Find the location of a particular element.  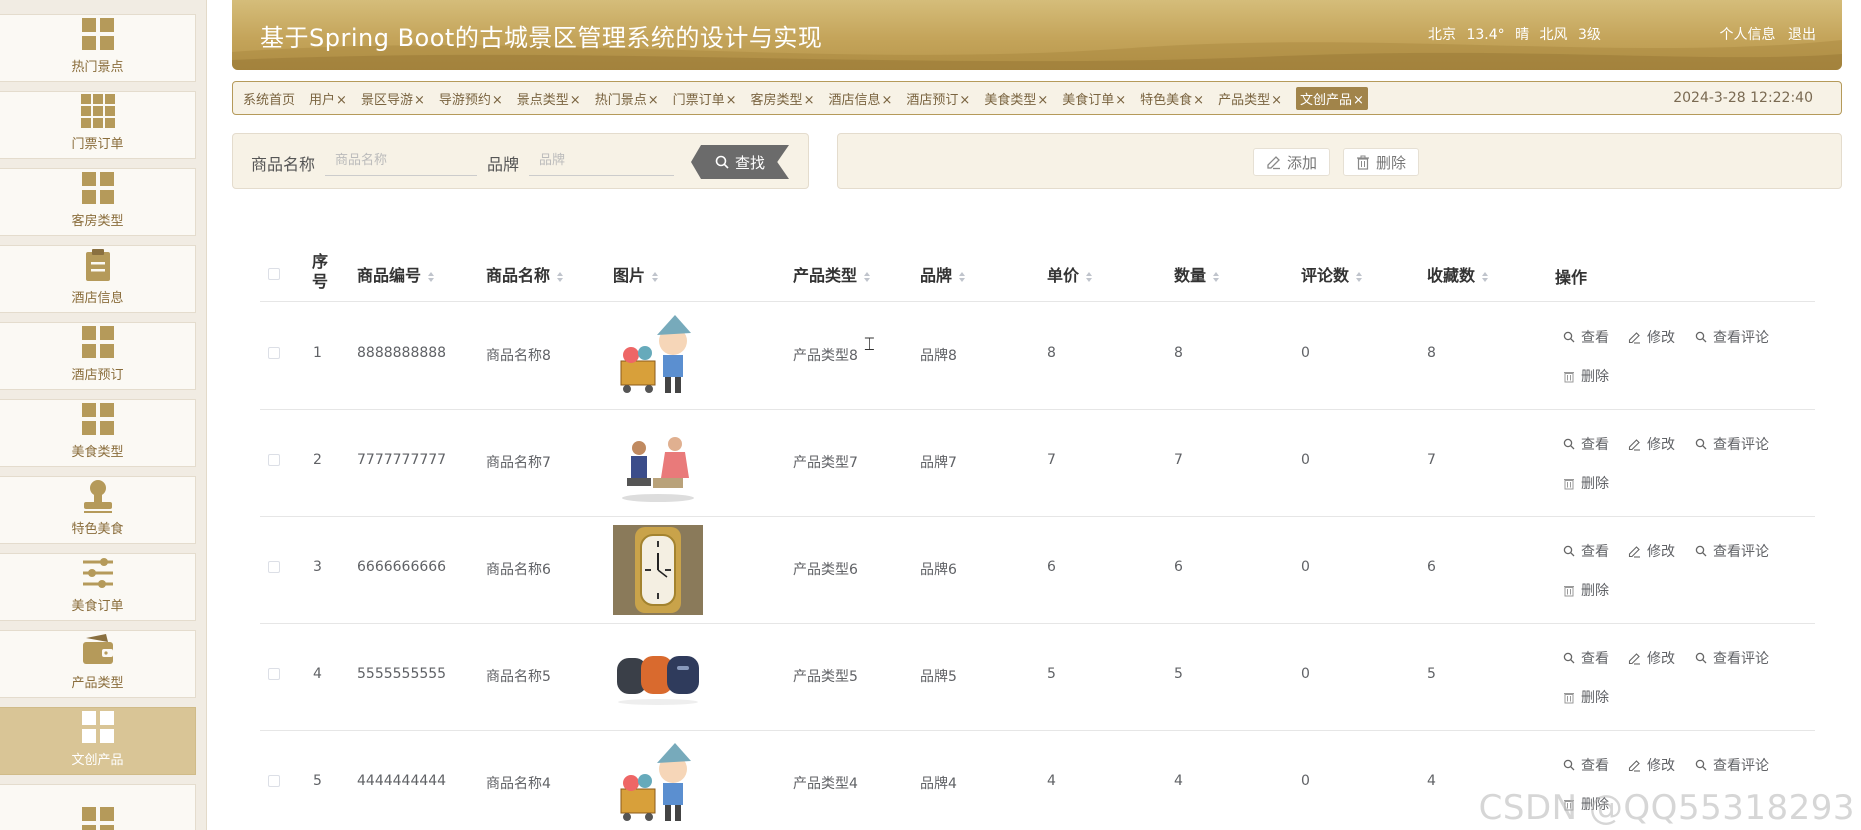

sidebar-item-cultural-products: 文创产品 is located at coordinates (98, 741).